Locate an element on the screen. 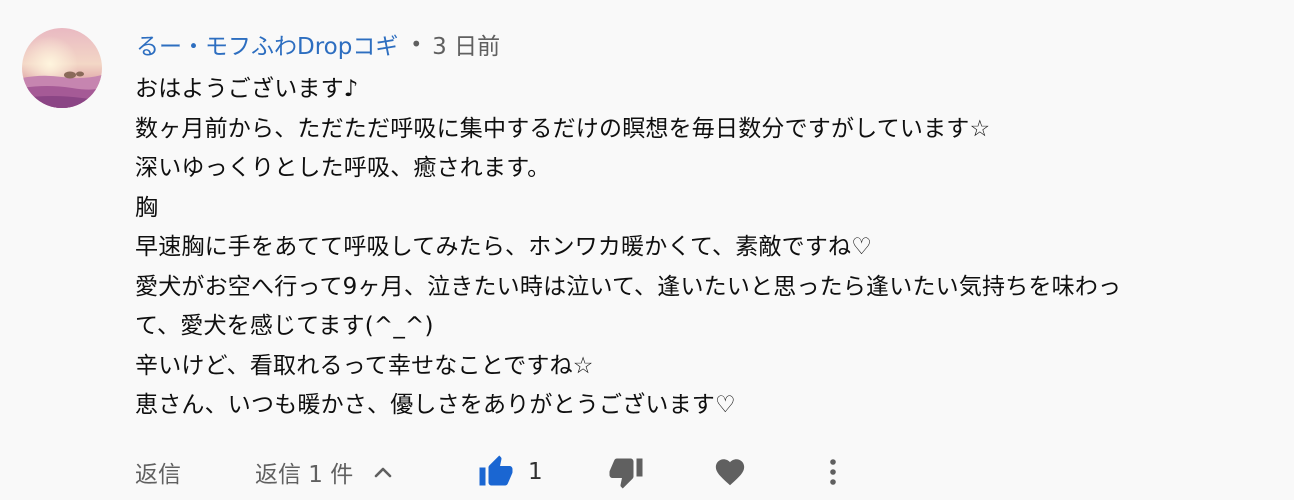  comment-line: 恵さん、いつも暖かさ、優しさをありがとうございます♡ is located at coordinates (435, 405).